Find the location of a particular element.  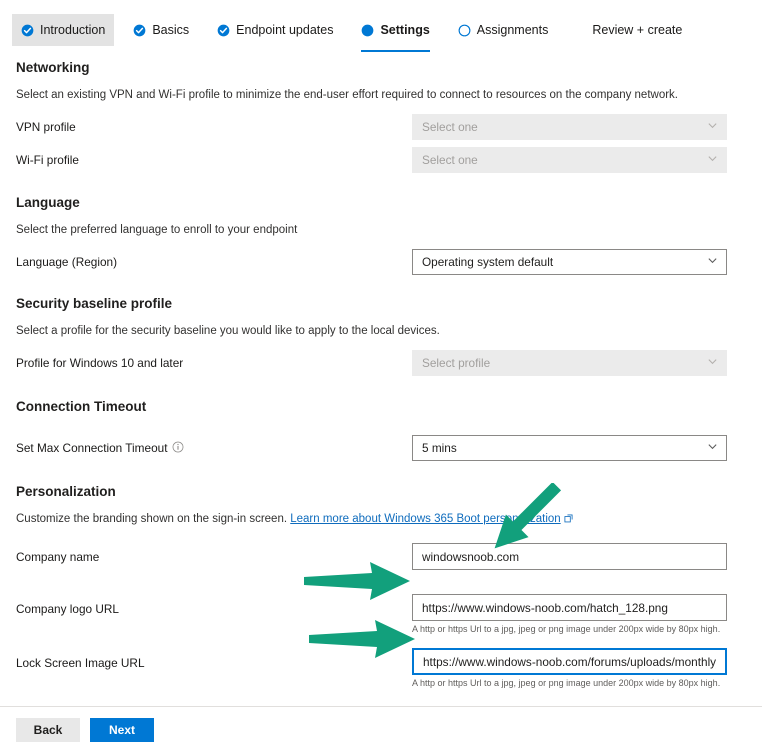

company-name-label: Company name is located at coordinates (58, 557).